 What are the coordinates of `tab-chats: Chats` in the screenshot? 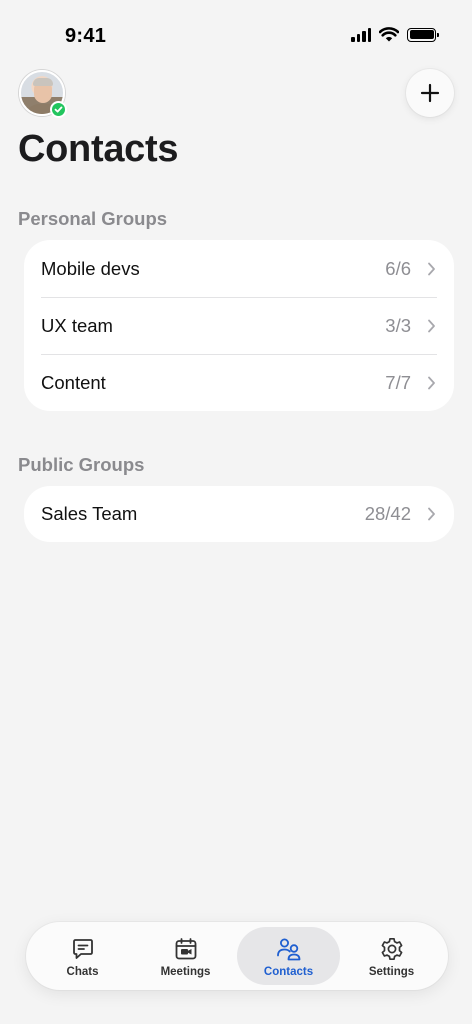 It's located at (82, 956).